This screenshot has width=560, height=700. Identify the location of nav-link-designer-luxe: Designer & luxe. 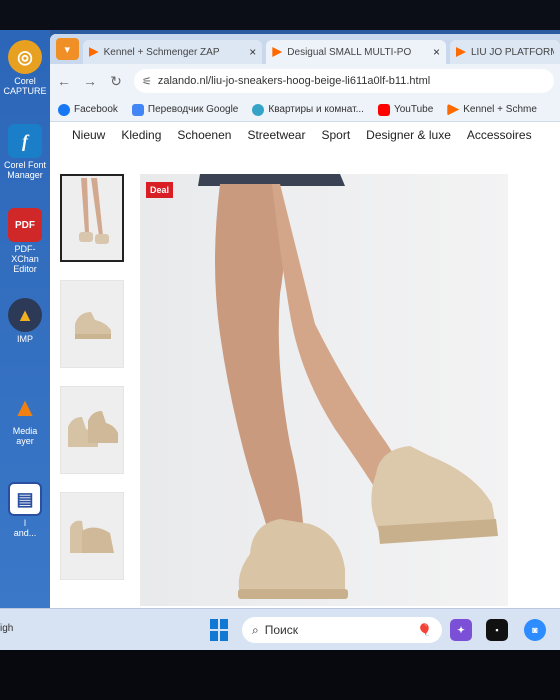
(408, 135).